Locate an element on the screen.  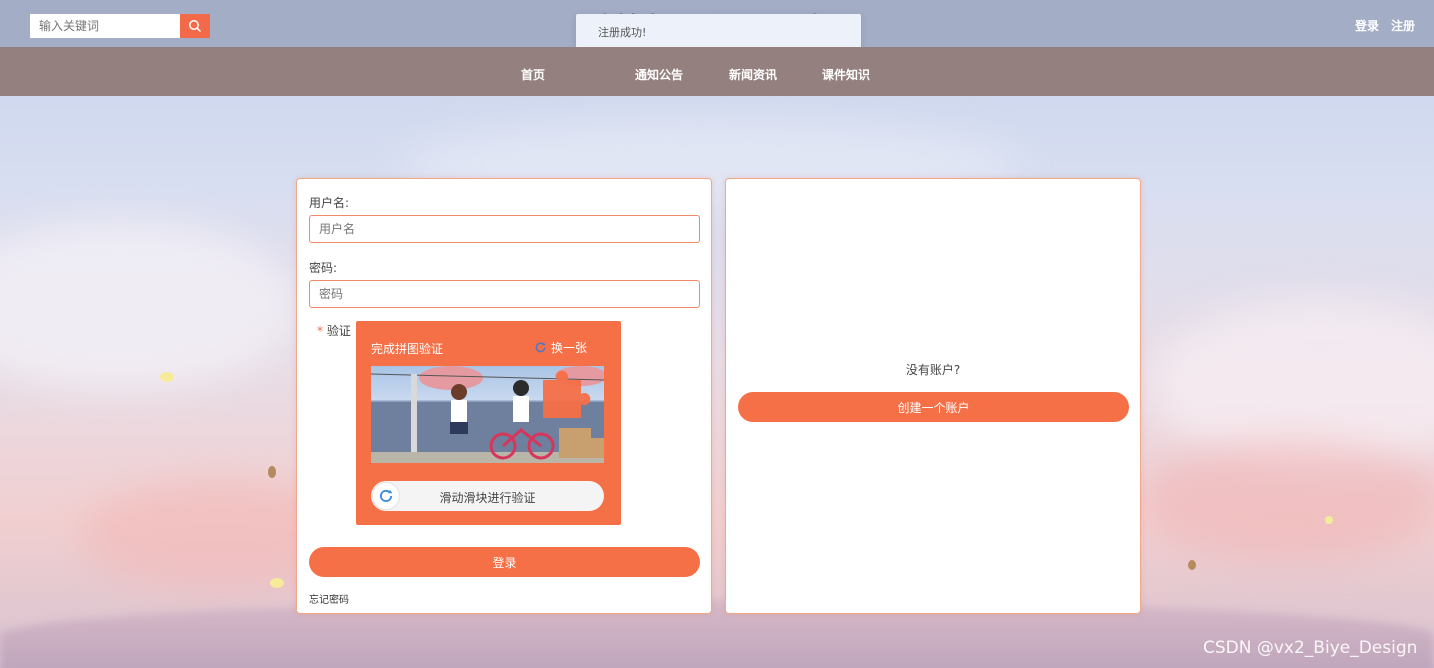
captcha-slider-track: 滑动滑块进行验证 is located at coordinates (487, 496).